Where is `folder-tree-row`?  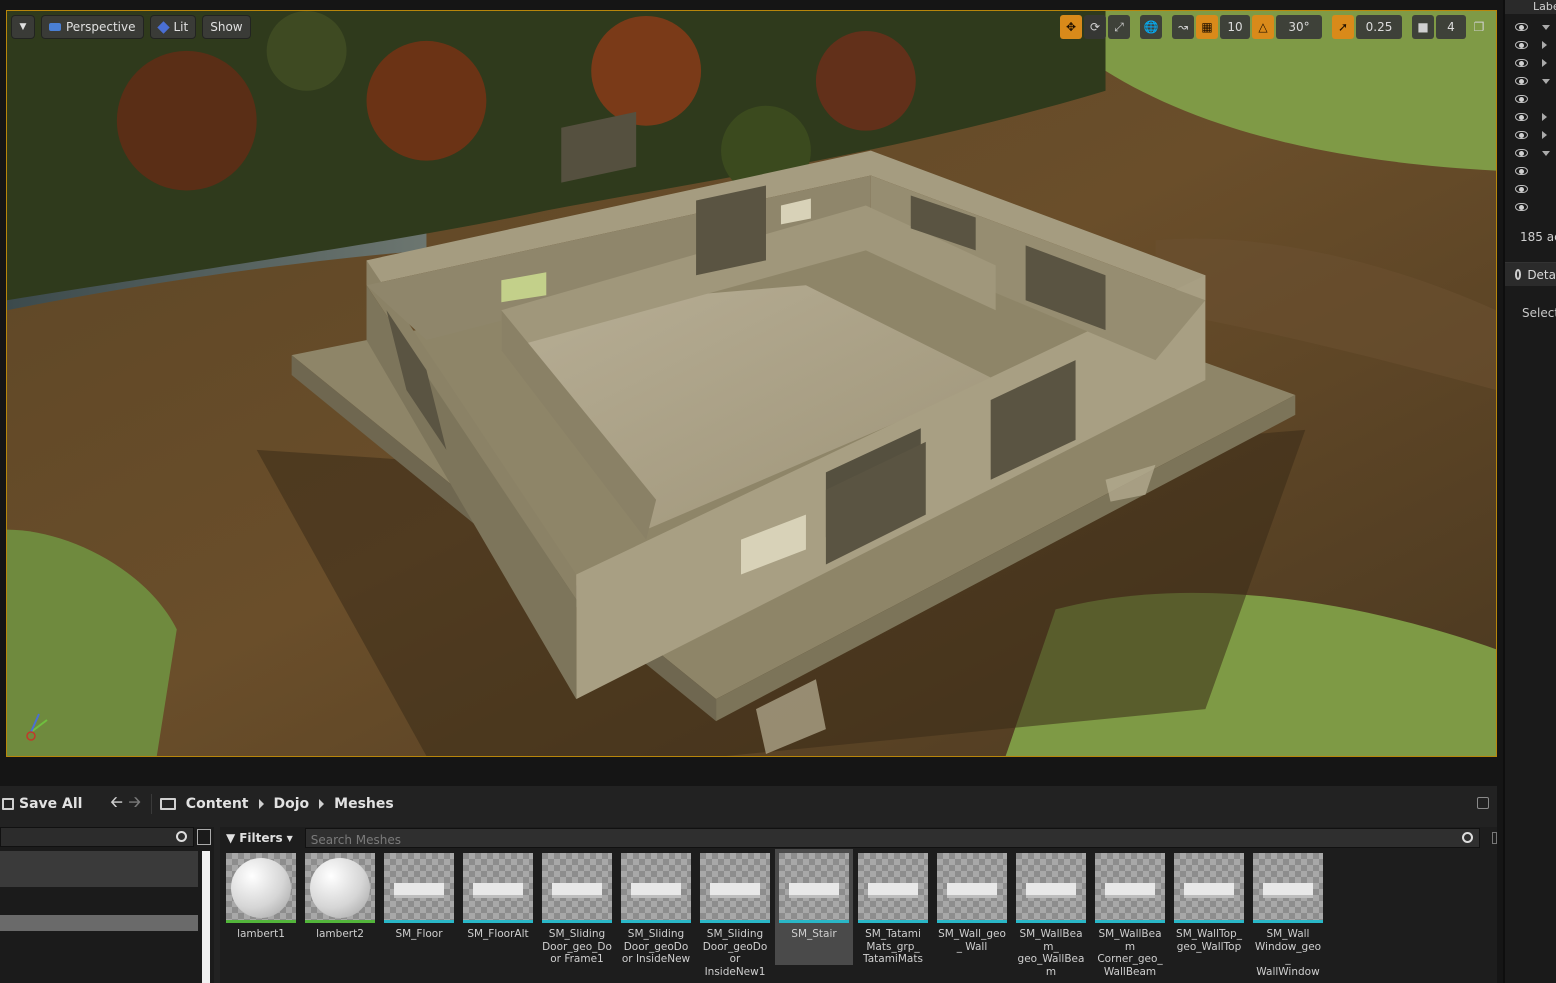
folder-tree-row is located at coordinates (99, 869).